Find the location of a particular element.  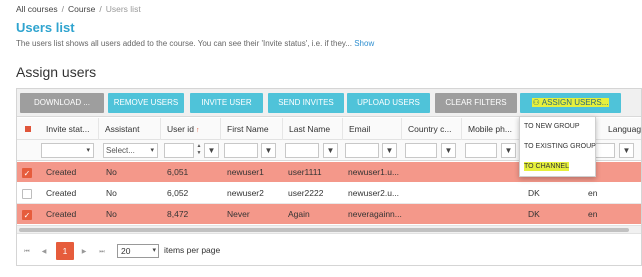

breadcrumb: All courses / Course / Users list is located at coordinates (78, 9).